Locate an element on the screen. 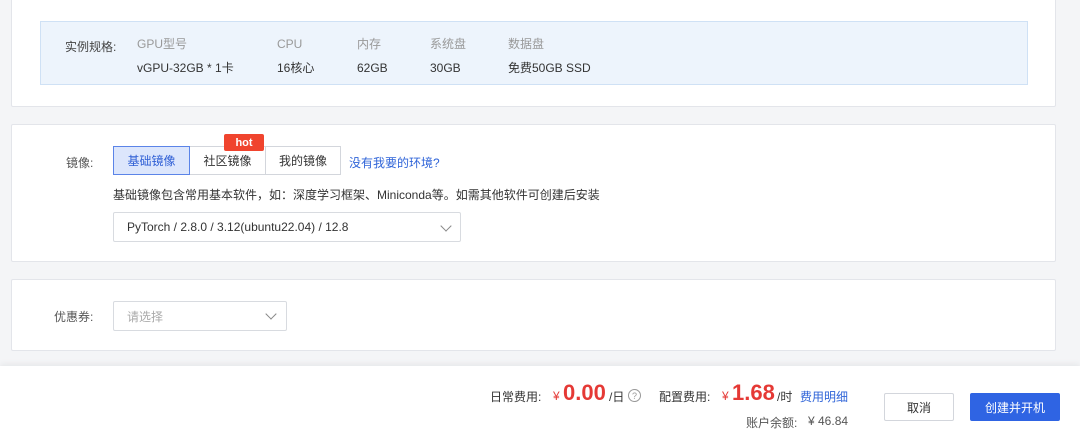 Image resolution: width=1080 pixels, height=440 pixels. help-icon: ? is located at coordinates (634, 395).